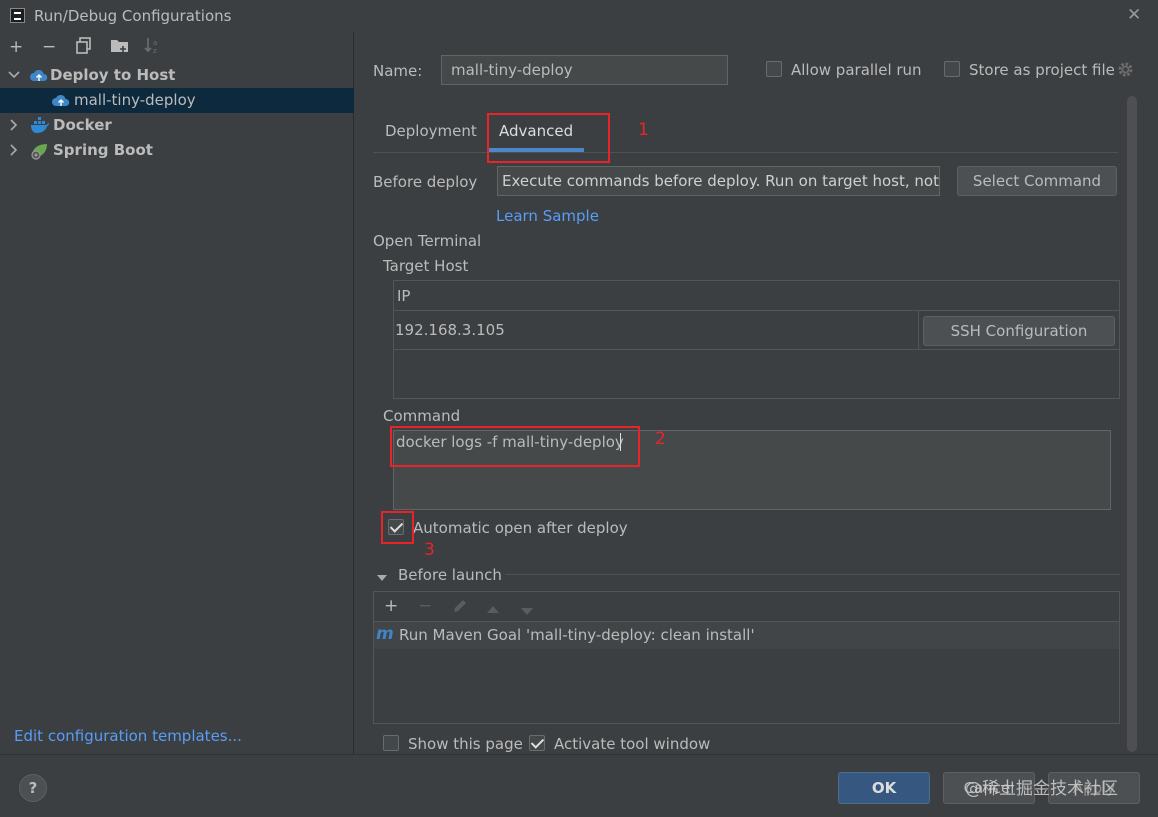 The width and height of the screenshot is (1158, 817). I want to click on help-button: ?, so click(33, 788).